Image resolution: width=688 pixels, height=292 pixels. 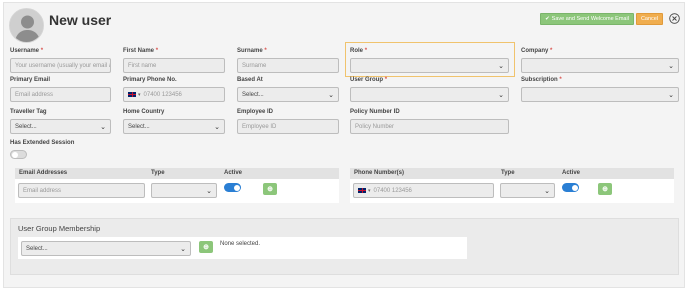 I want to click on primary-email-label: Primary Email, so click(x=30, y=80).